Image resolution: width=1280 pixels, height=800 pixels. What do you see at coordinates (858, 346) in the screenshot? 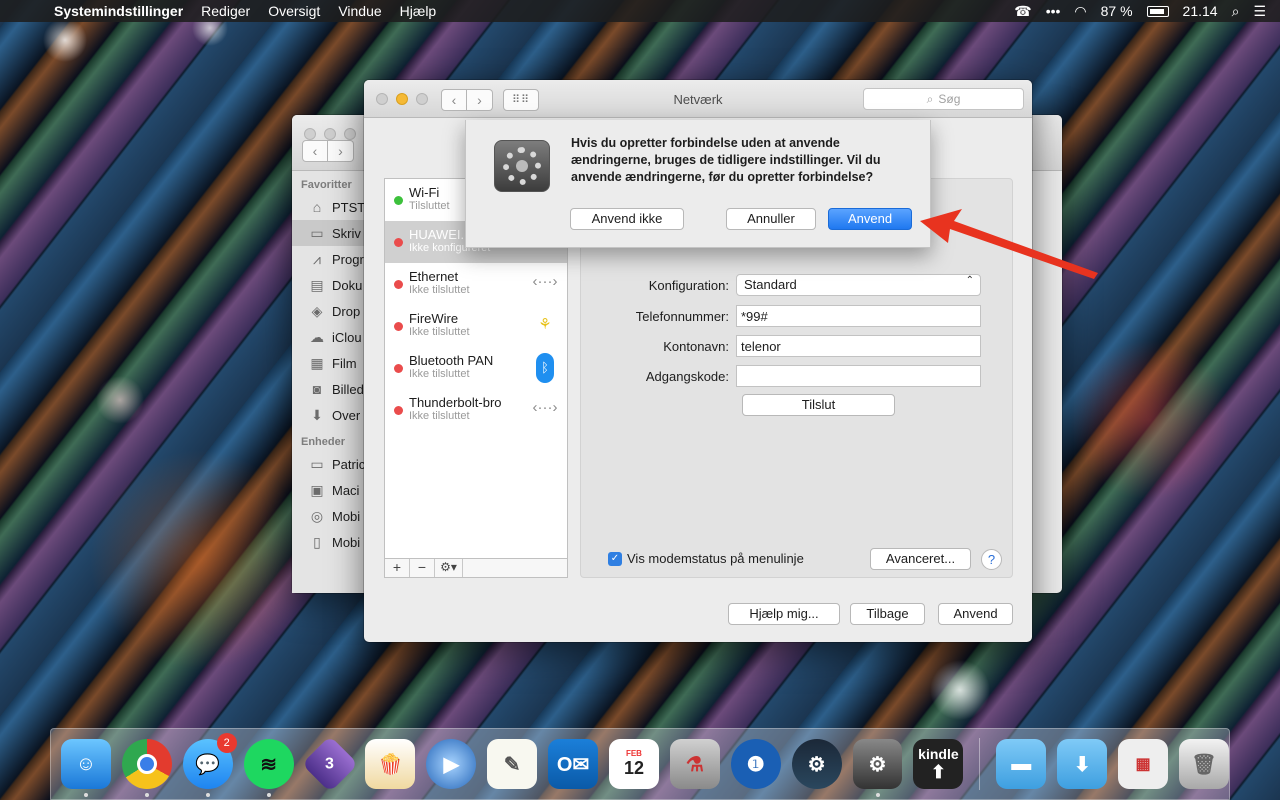
I see `account-field: telenor` at bounding box center [858, 346].